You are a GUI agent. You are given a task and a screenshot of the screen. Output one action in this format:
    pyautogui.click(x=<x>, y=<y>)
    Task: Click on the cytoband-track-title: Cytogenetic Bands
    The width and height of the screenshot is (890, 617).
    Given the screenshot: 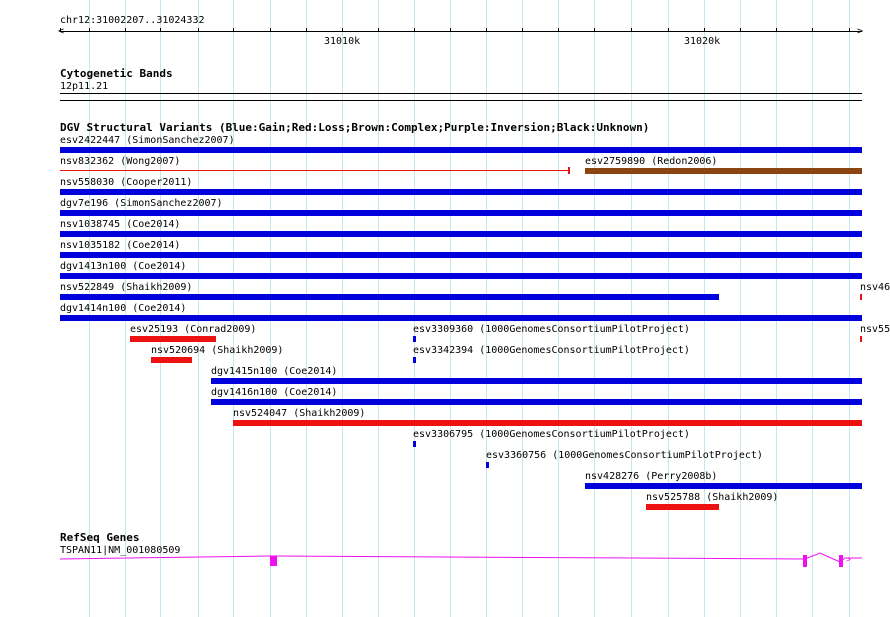 What is the action you would take?
    pyautogui.click(x=116, y=73)
    